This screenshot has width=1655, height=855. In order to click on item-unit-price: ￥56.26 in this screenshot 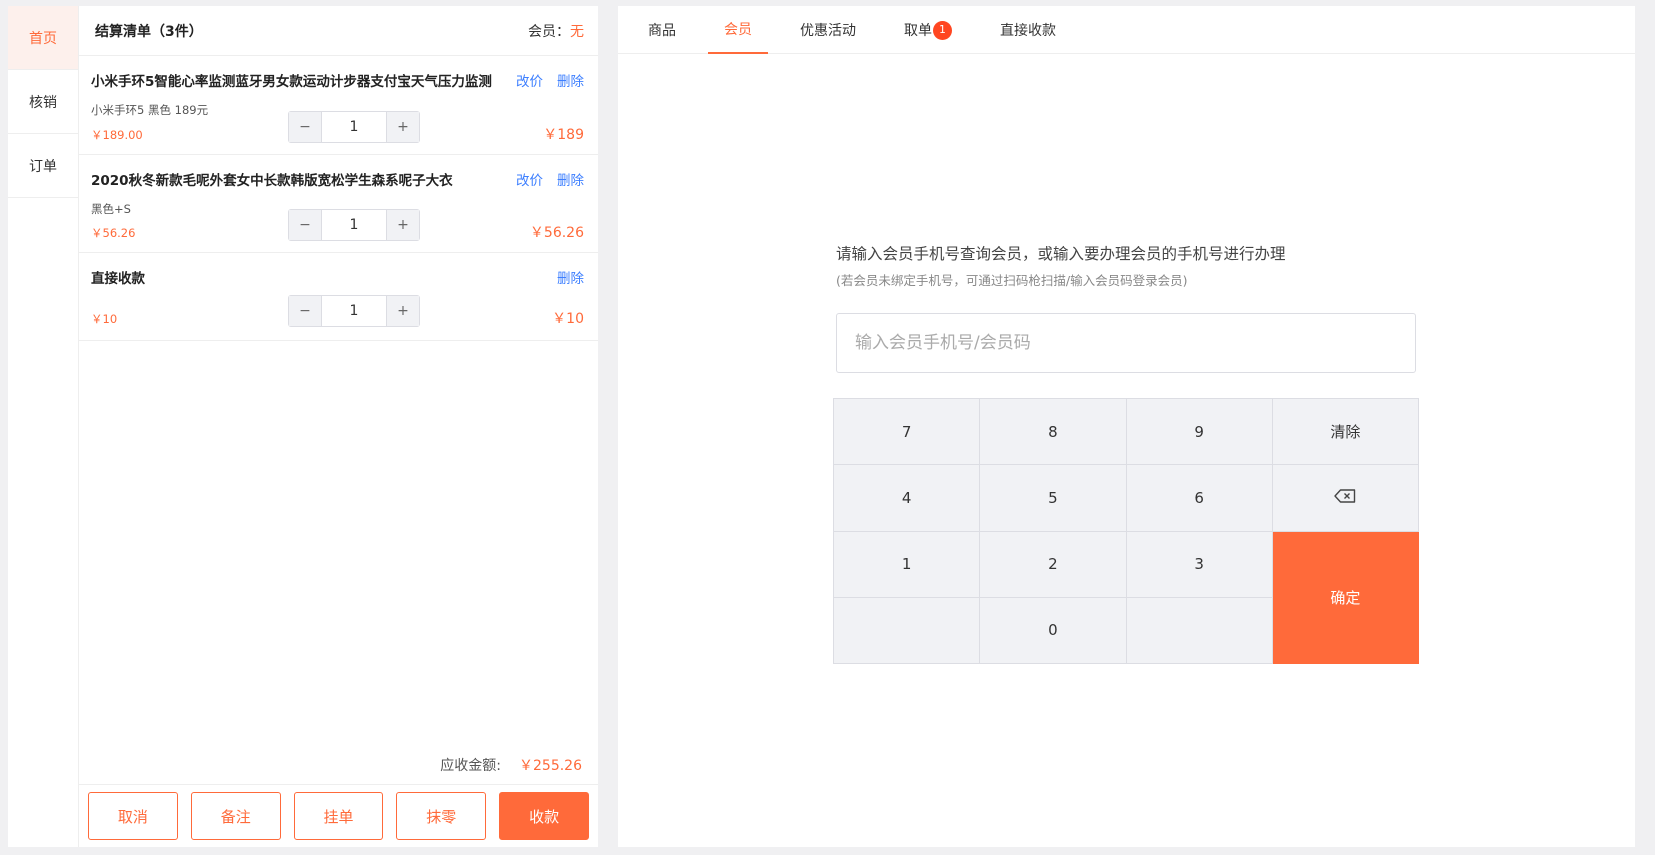, I will do `click(113, 233)`.